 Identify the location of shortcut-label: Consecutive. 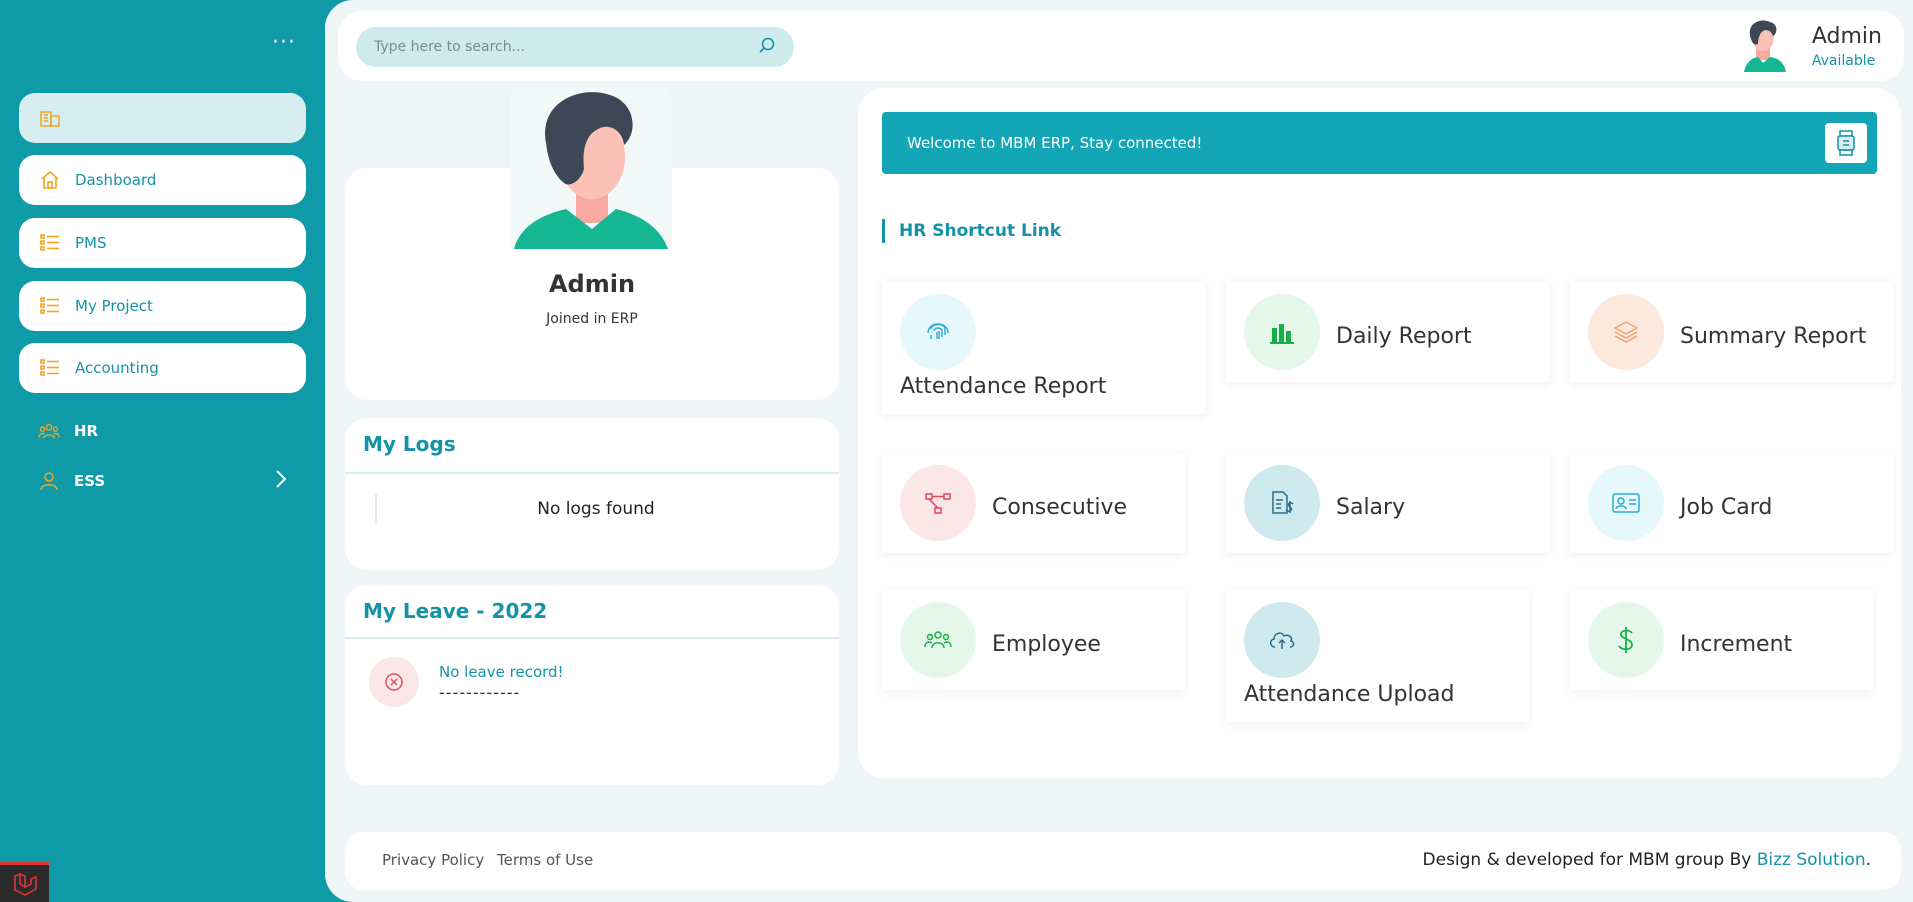
(1060, 507).